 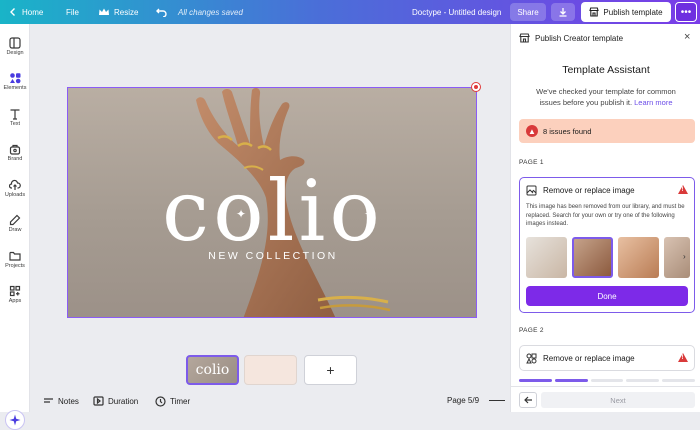 I want to click on save-status-text: All changes saved, so click(x=210, y=12).